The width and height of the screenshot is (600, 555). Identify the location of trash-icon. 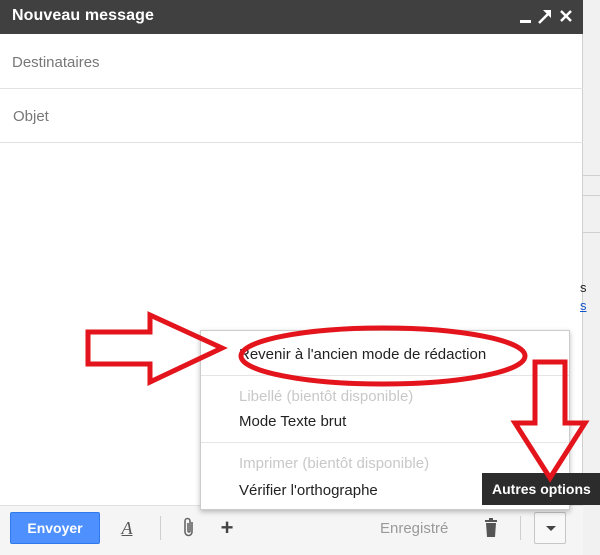
(491, 528).